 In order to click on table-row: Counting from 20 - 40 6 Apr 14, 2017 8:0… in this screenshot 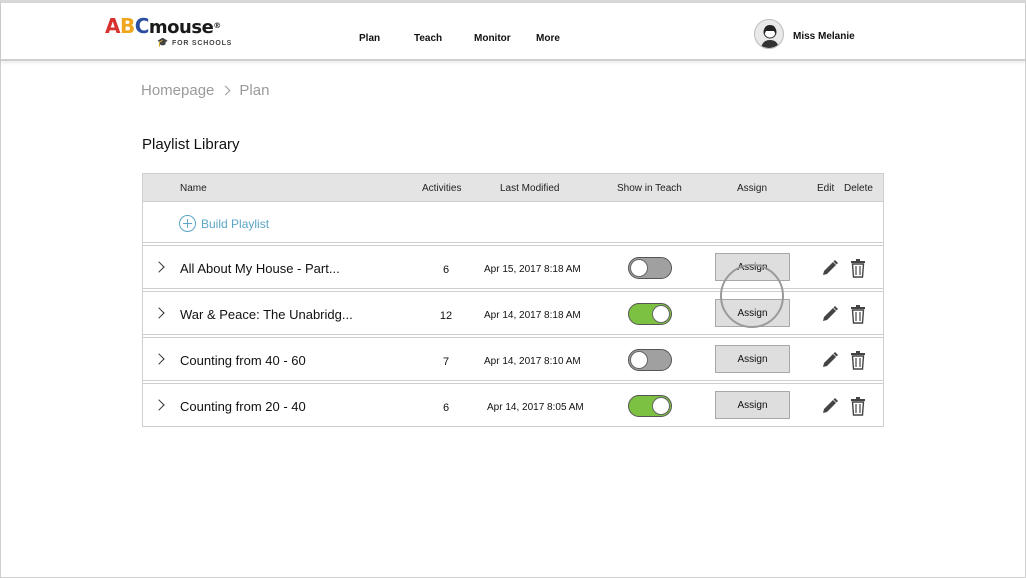, I will do `click(513, 405)`.